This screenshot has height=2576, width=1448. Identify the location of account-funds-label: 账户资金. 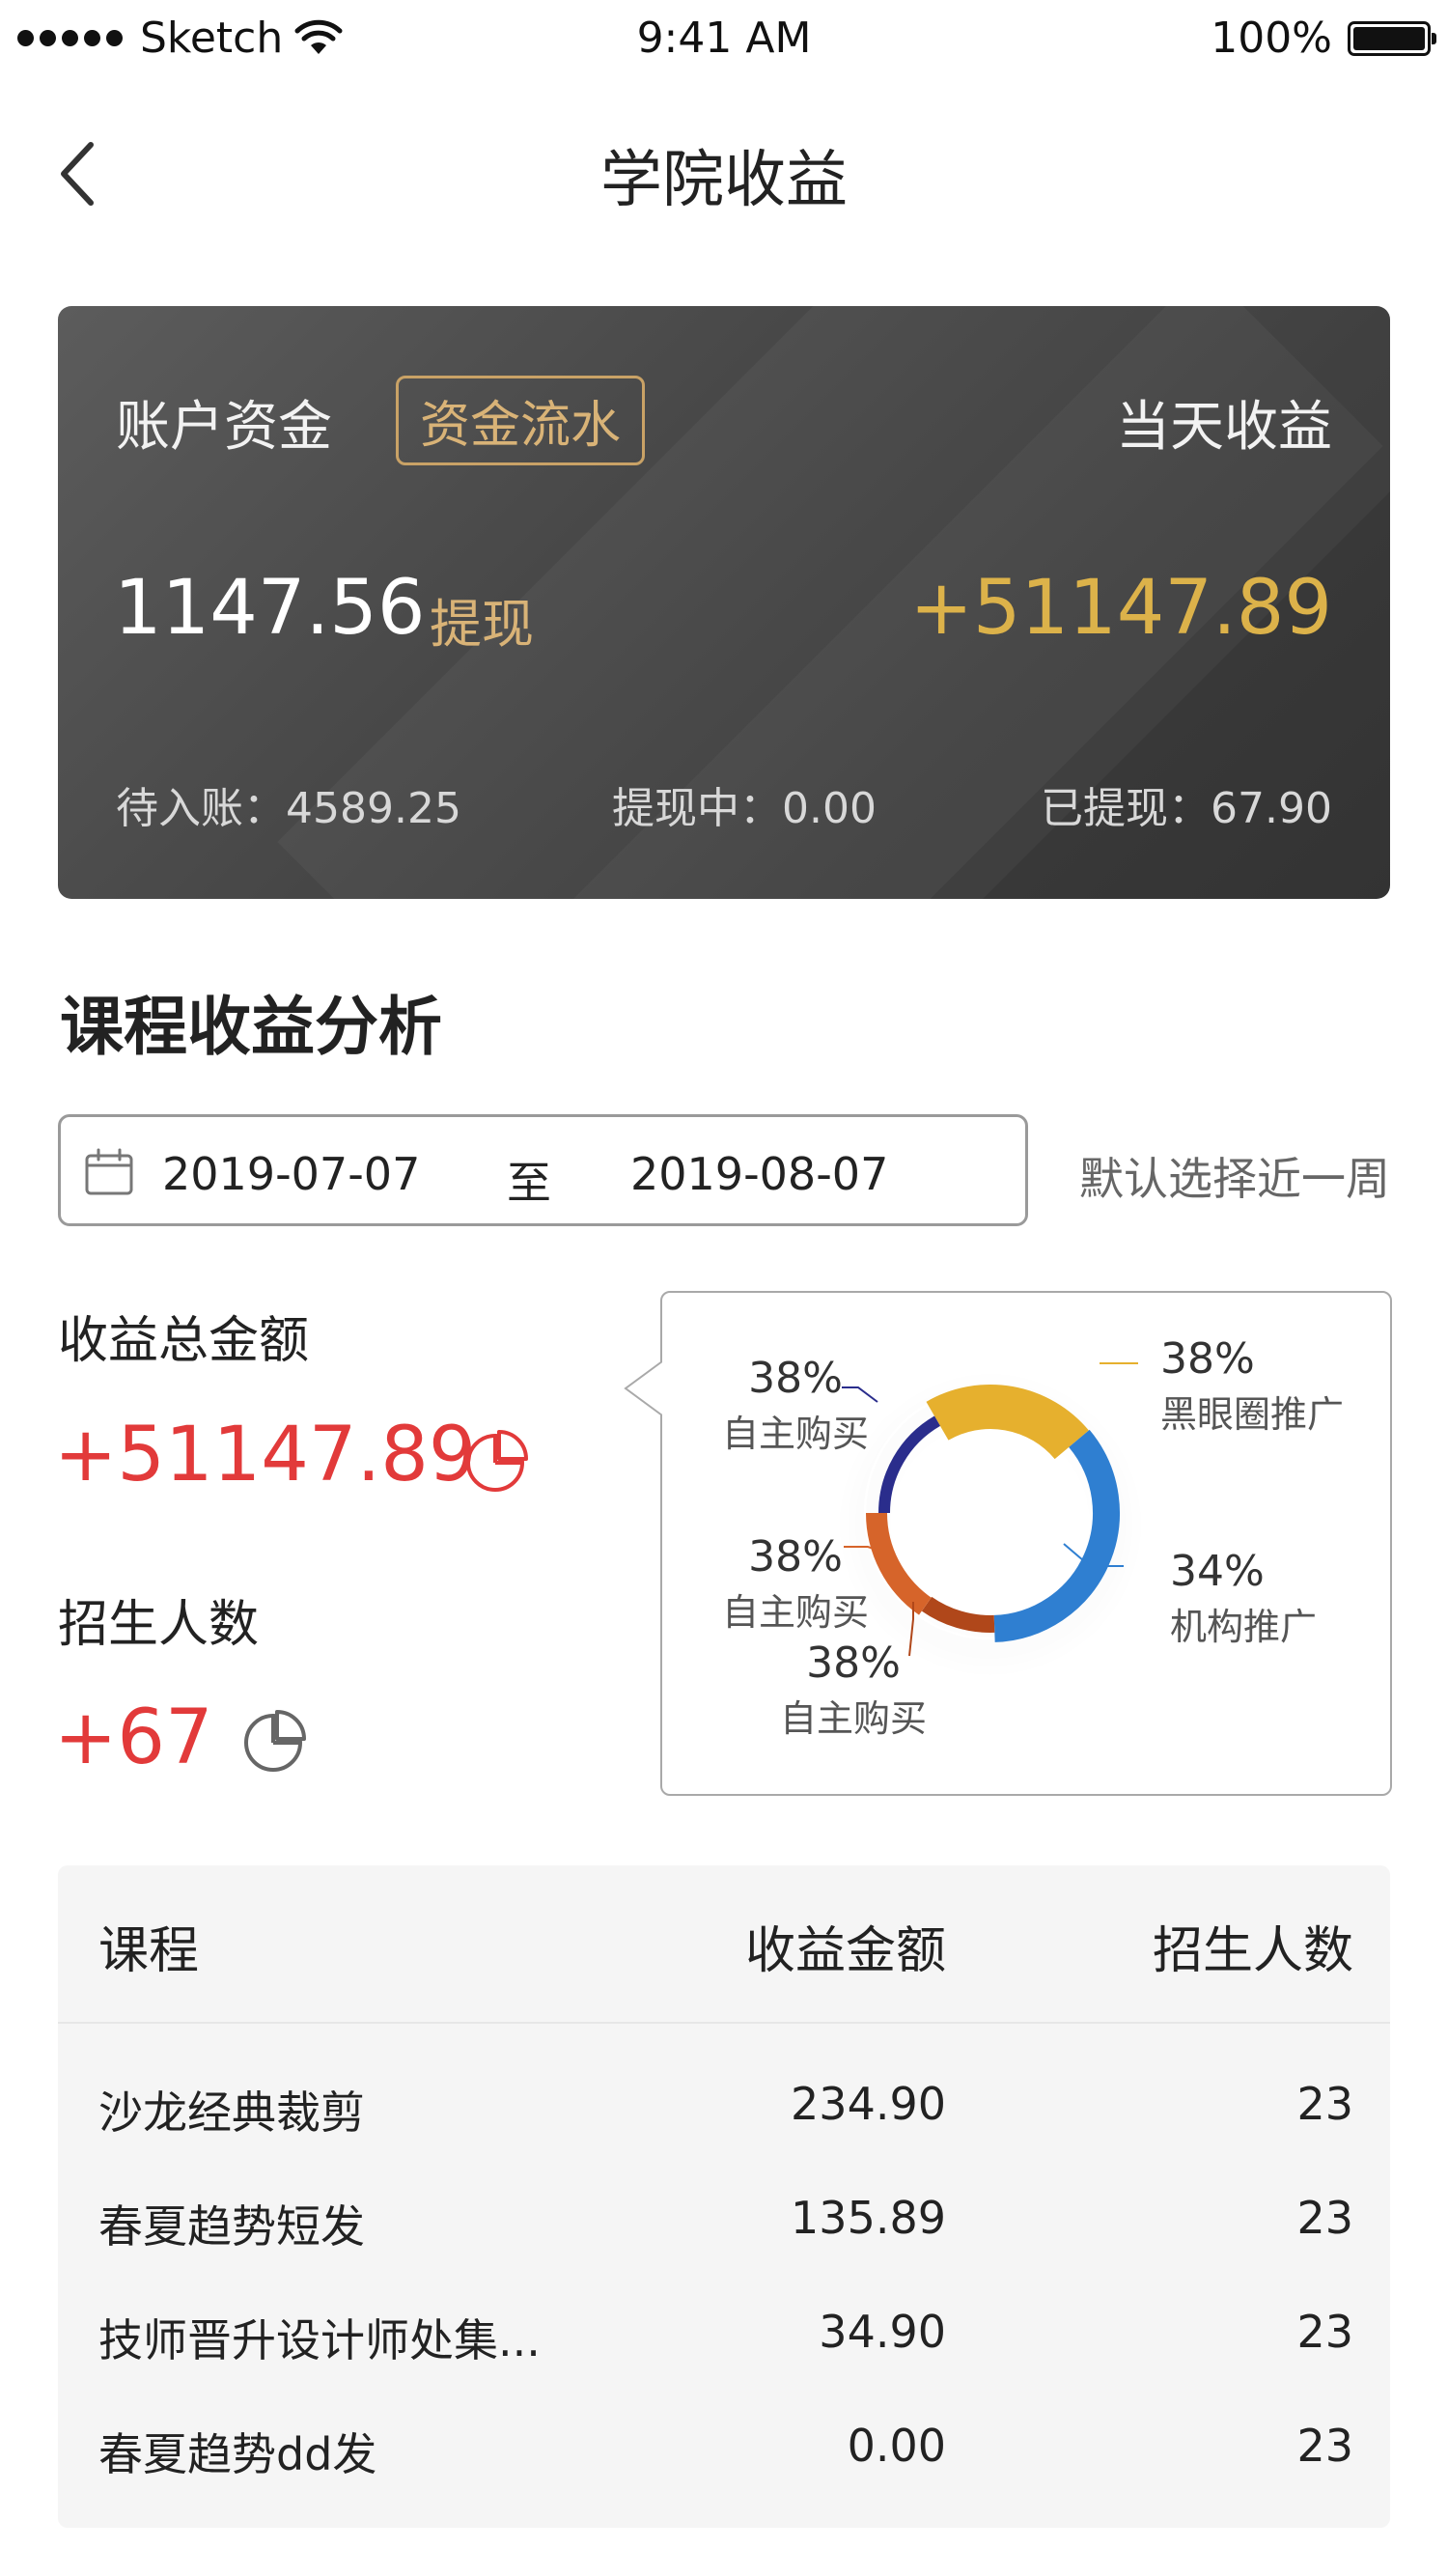
(224, 428).